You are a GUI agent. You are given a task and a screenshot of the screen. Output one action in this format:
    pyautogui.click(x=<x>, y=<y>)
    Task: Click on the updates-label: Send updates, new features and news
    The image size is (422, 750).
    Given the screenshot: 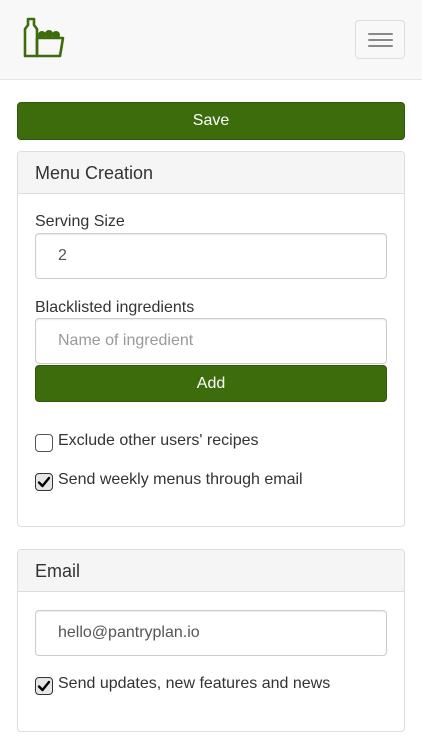 What is the action you would take?
    pyautogui.click(x=194, y=683)
    